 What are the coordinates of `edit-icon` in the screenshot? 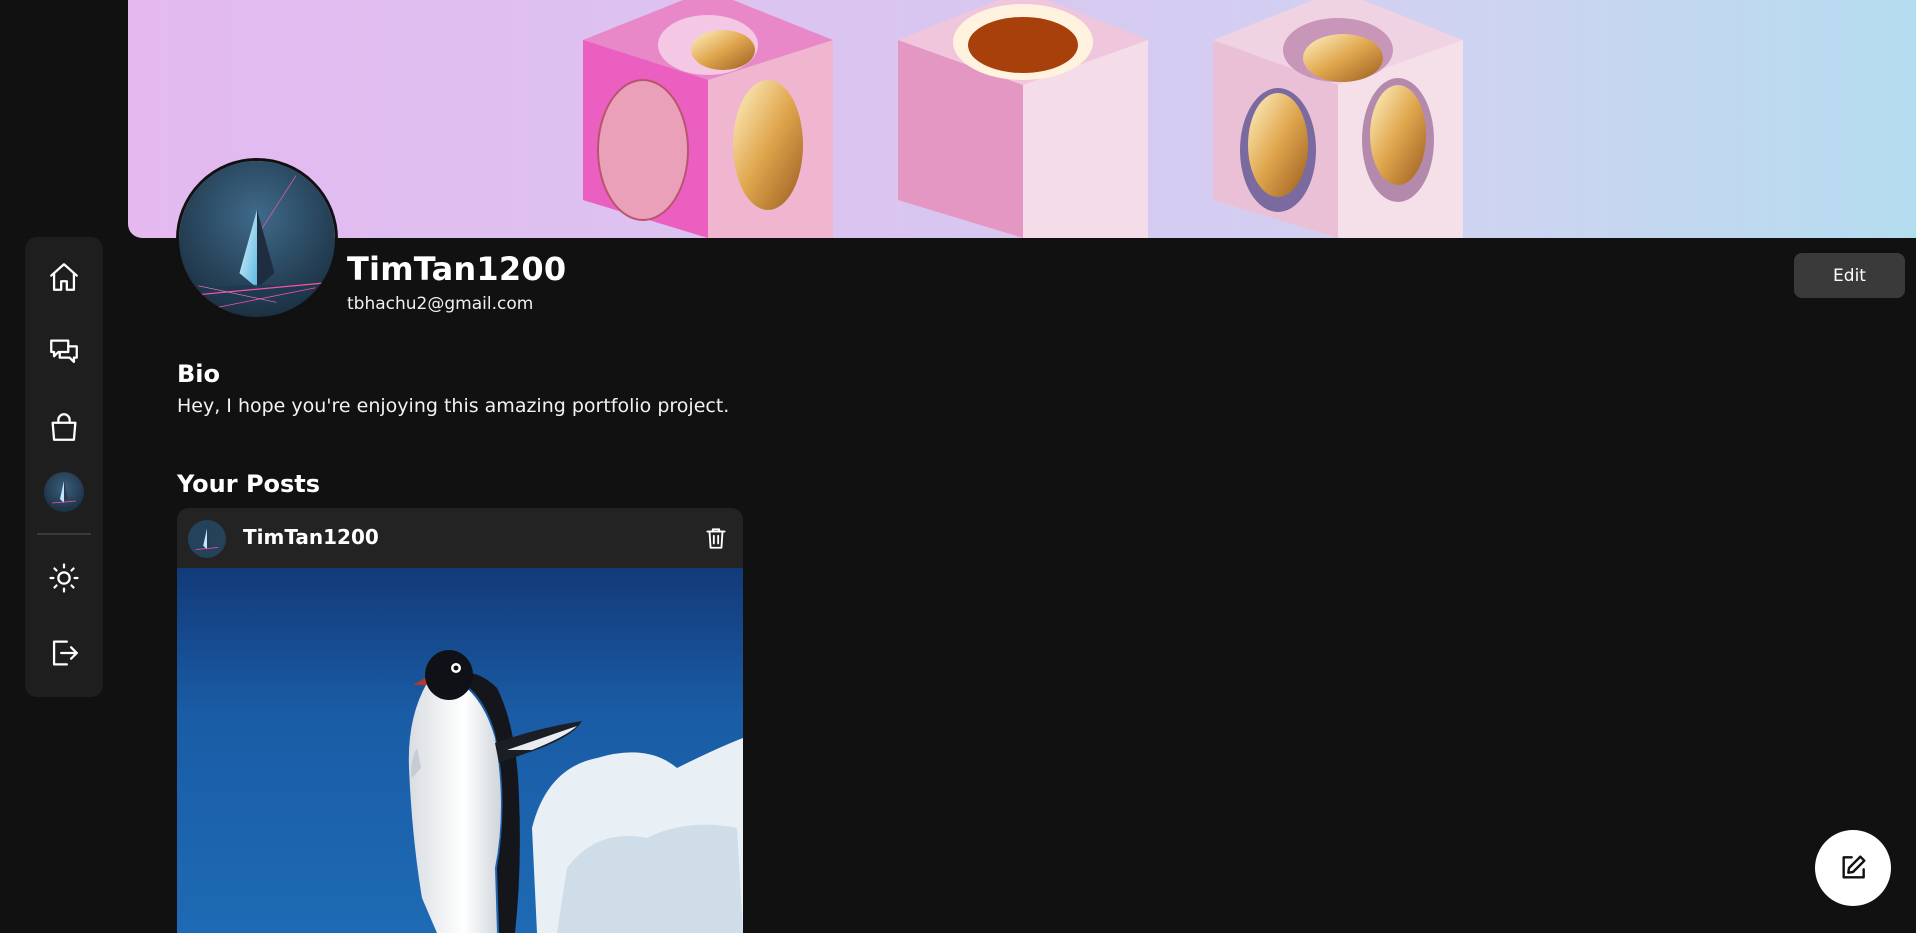 It's located at (1854, 867).